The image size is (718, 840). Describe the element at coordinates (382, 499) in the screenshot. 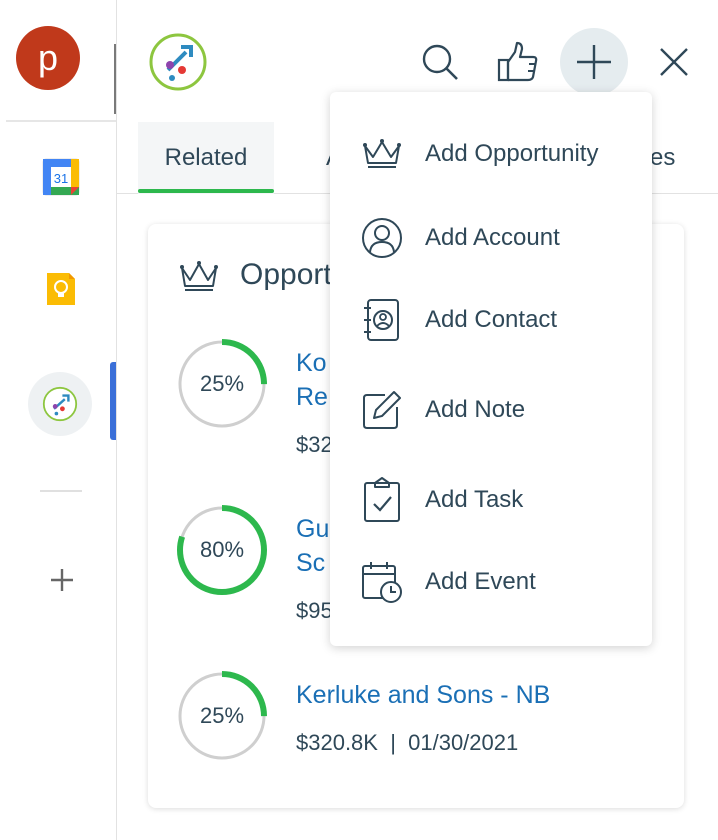

I see `clipboard-check-icon` at that location.